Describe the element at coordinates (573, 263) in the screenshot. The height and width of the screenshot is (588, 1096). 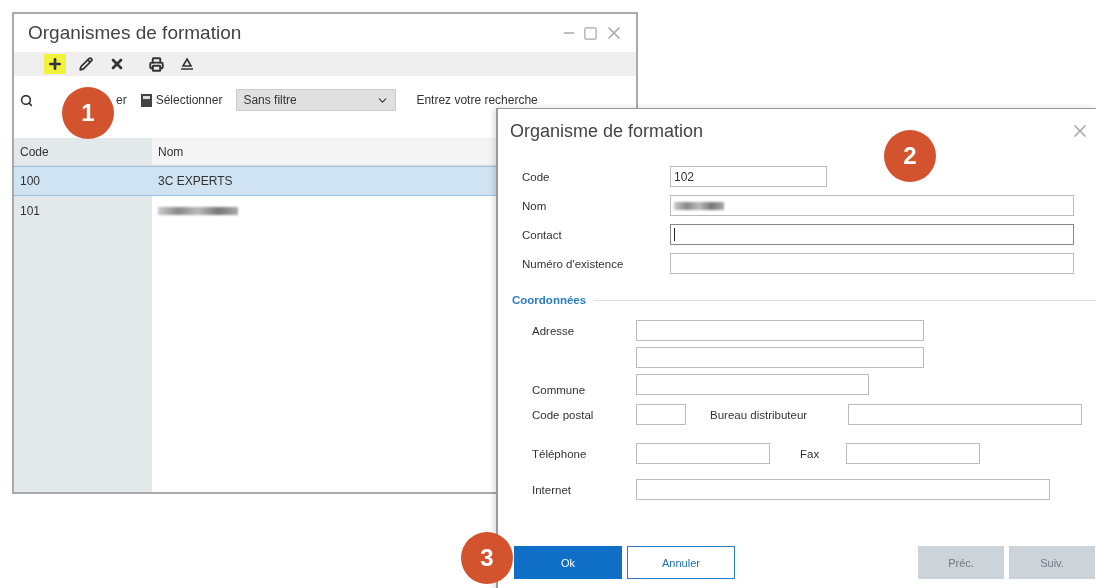
I see `field-label: Numéro d'existence` at that location.